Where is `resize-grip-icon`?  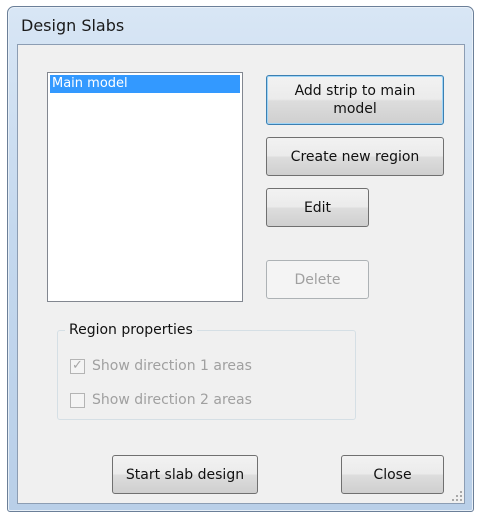
resize-grip-icon is located at coordinates (456, 495).